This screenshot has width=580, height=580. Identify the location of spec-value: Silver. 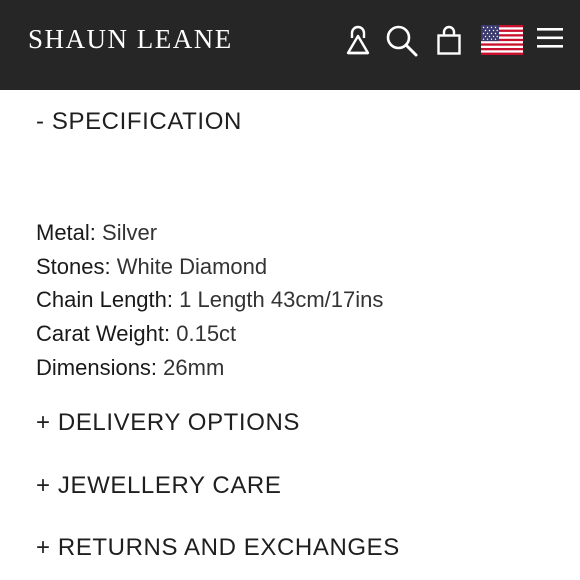
(130, 232).